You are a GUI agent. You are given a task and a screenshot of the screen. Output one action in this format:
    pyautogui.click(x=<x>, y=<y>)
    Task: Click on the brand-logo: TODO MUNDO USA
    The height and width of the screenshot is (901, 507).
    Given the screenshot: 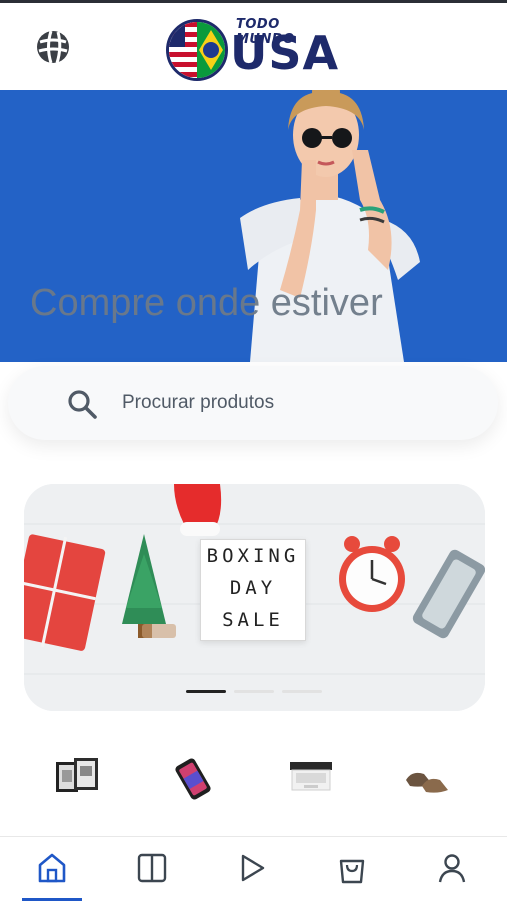 What is the action you would take?
    pyautogui.click(x=253, y=49)
    